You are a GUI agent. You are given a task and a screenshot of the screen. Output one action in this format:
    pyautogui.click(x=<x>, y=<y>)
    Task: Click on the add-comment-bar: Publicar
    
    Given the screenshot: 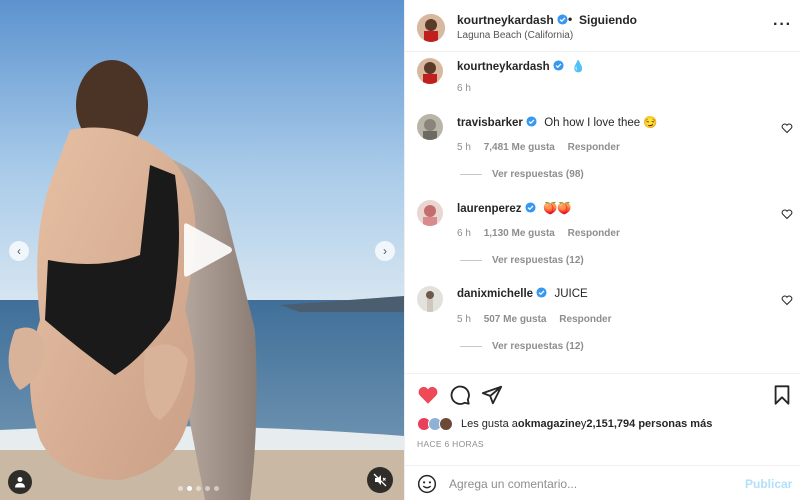 What is the action you would take?
    pyautogui.click(x=602, y=482)
    